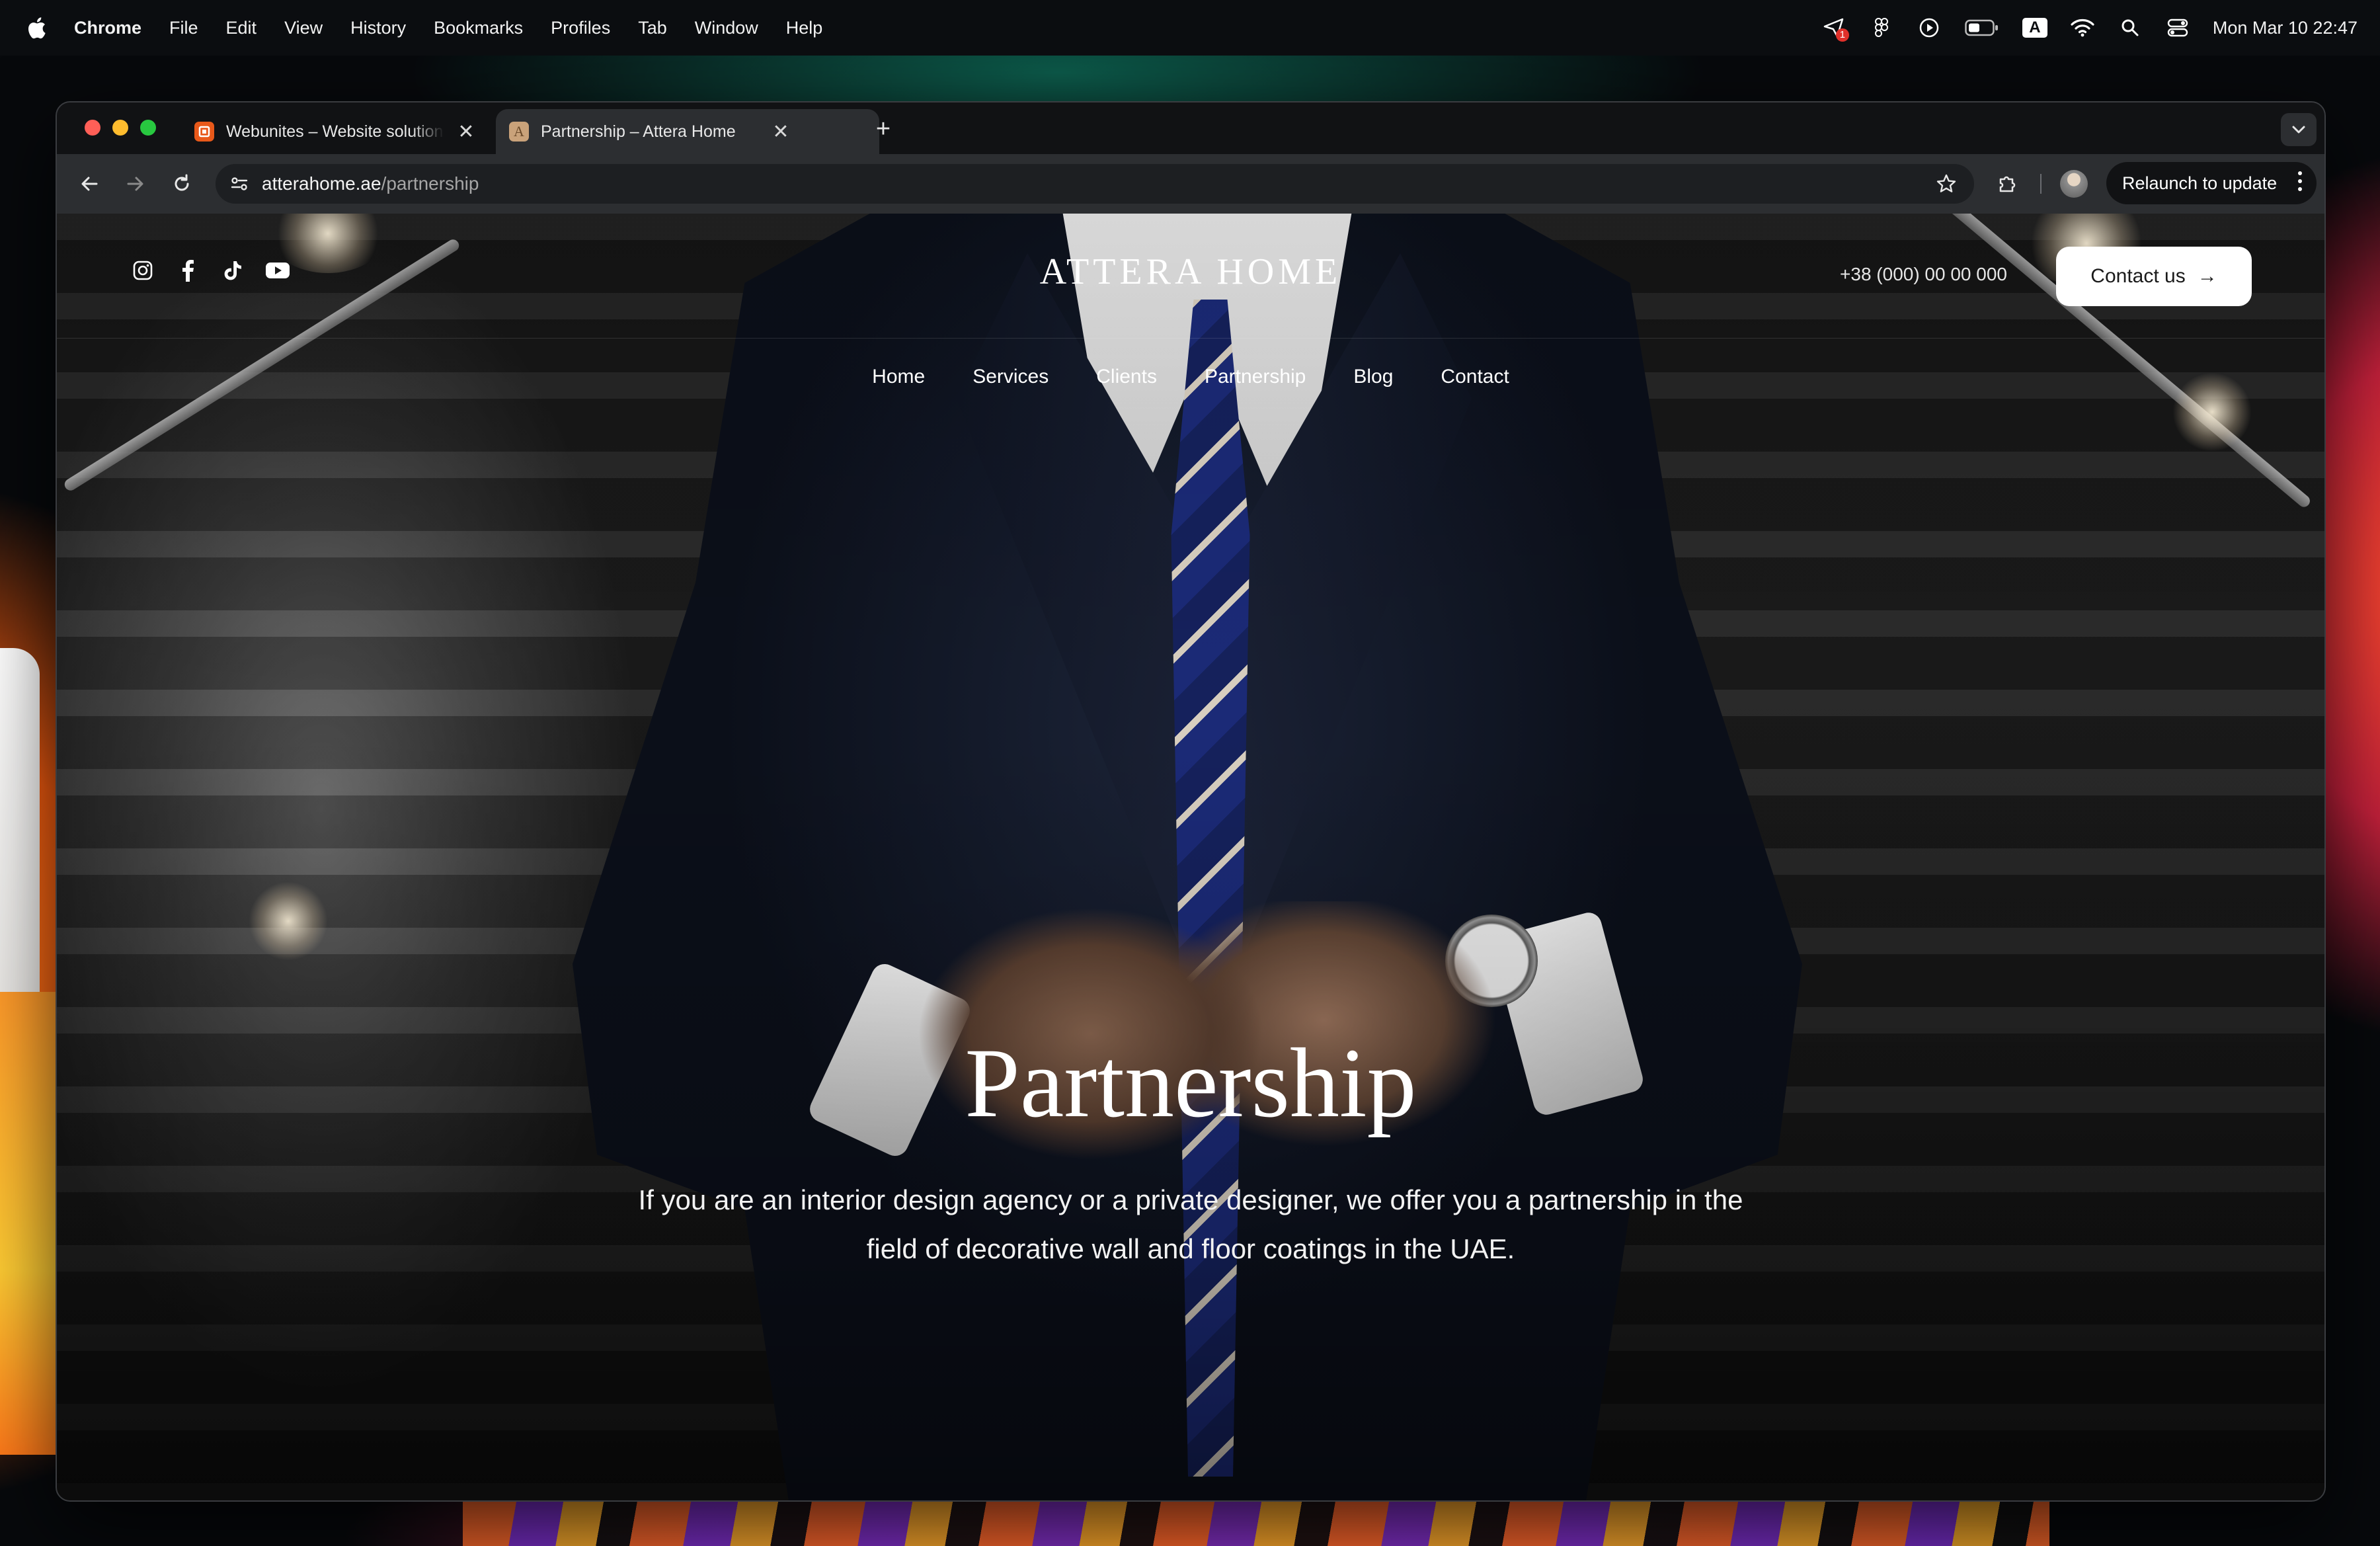 The image size is (2380, 1546). Describe the element at coordinates (36, 28) in the screenshot. I see `apple-icon` at that location.